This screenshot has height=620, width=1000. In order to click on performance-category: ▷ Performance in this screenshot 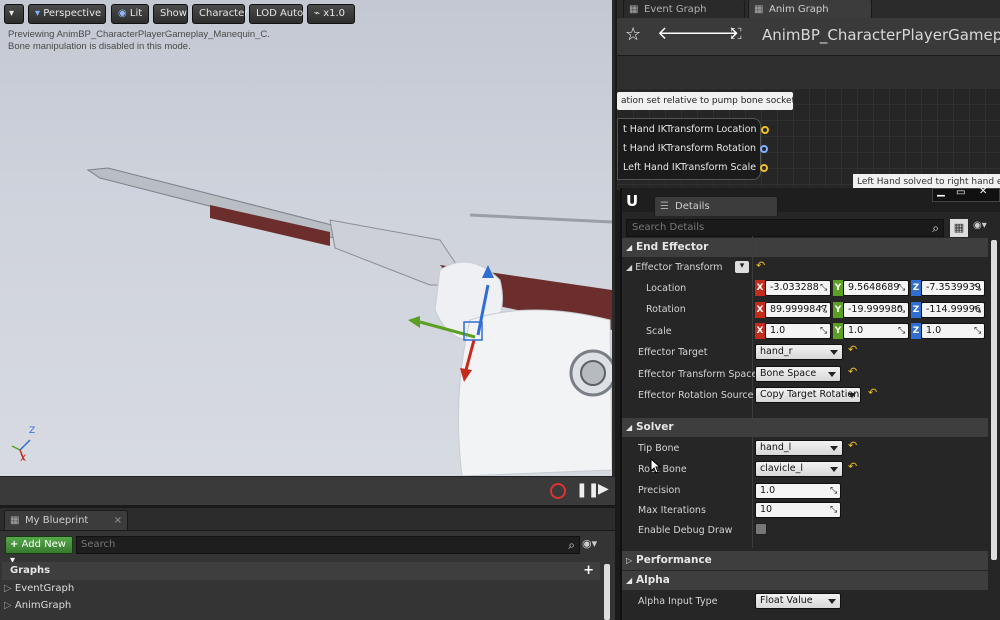, I will do `click(805, 560)`.